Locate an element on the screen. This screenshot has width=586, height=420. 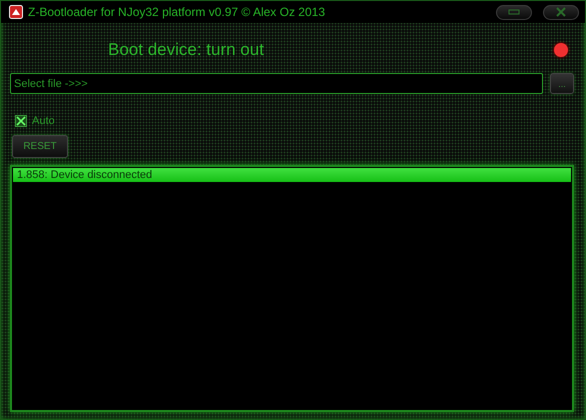
close-button is located at coordinates (561, 12).